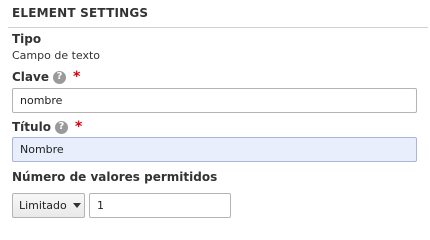  I want to click on allowed-values-count-input, so click(160, 205).